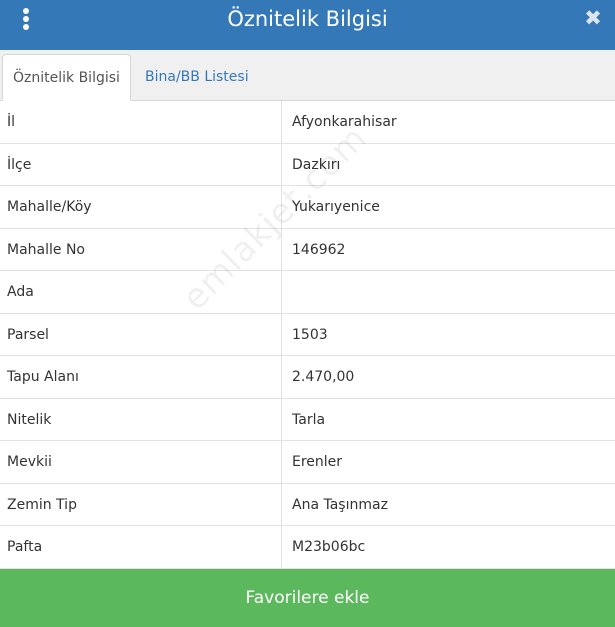  Describe the element at coordinates (307, 75) in the screenshot. I see `tab-bar: Öznitelik Bilgisi Bina/BB Listesi` at that location.